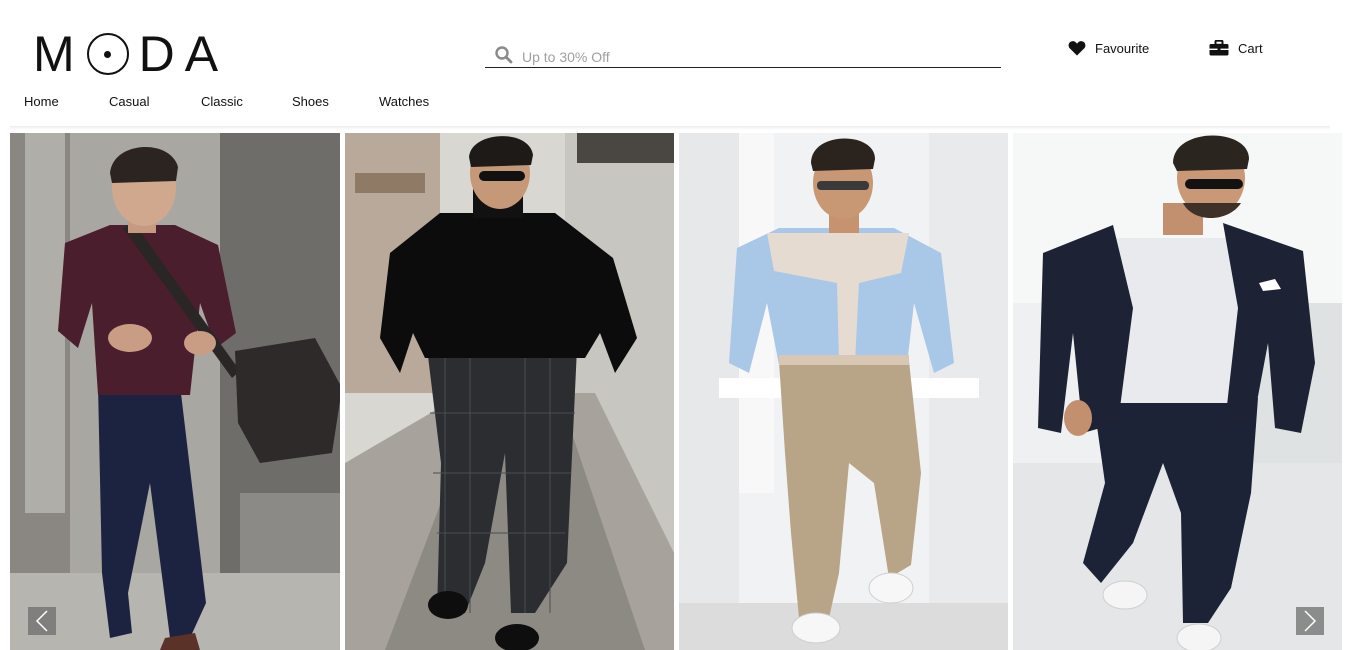 Image resolution: width=1350 pixels, height=650 pixels. Describe the element at coordinates (246, 101) in the screenshot. I see `nav-classic: Classic` at that location.